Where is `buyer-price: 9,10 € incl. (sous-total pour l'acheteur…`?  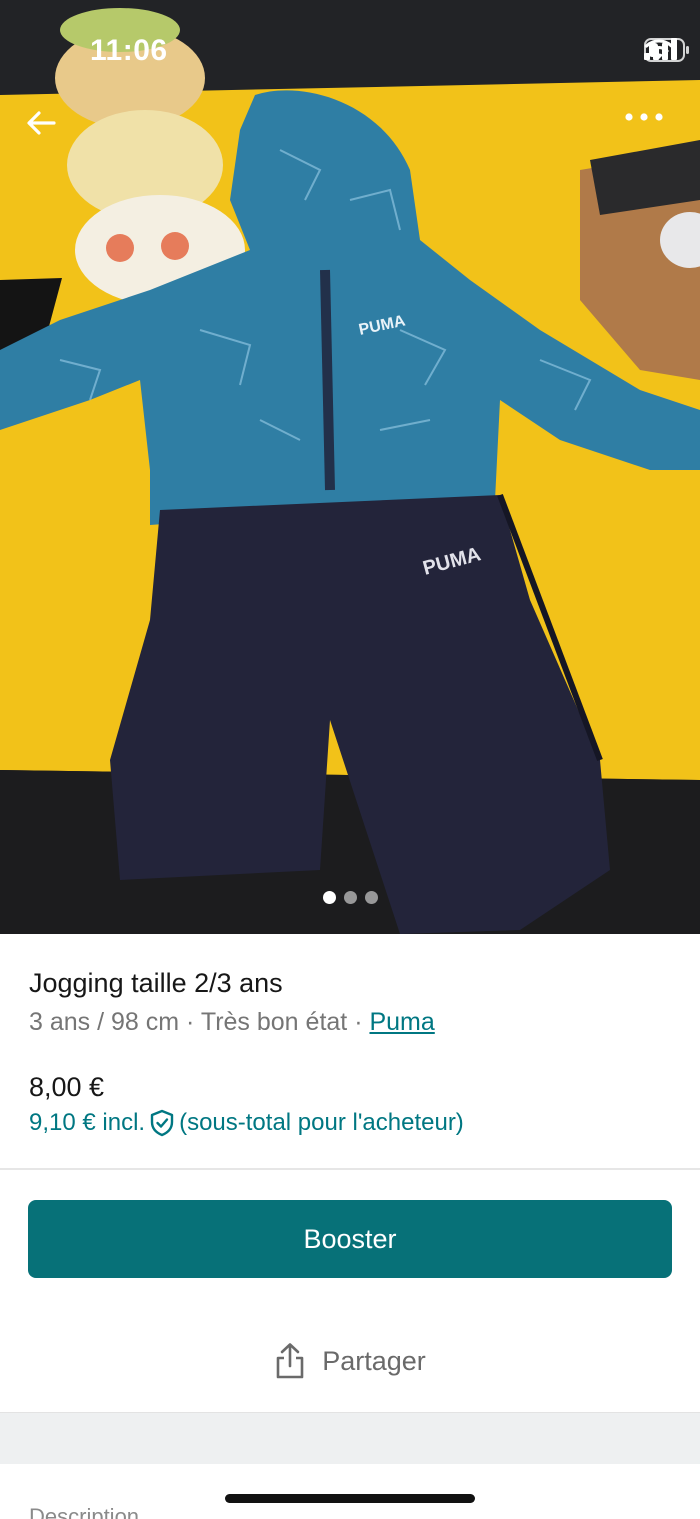 buyer-price: 9,10 € incl. (sous-total pour l'acheteur… is located at coordinates (246, 1123).